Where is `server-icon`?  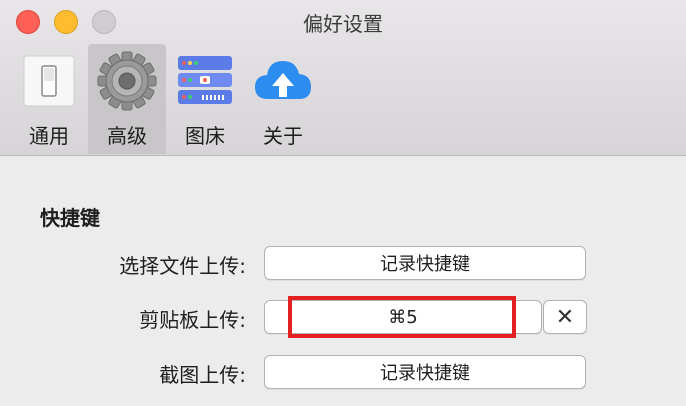 server-icon is located at coordinates (205, 81).